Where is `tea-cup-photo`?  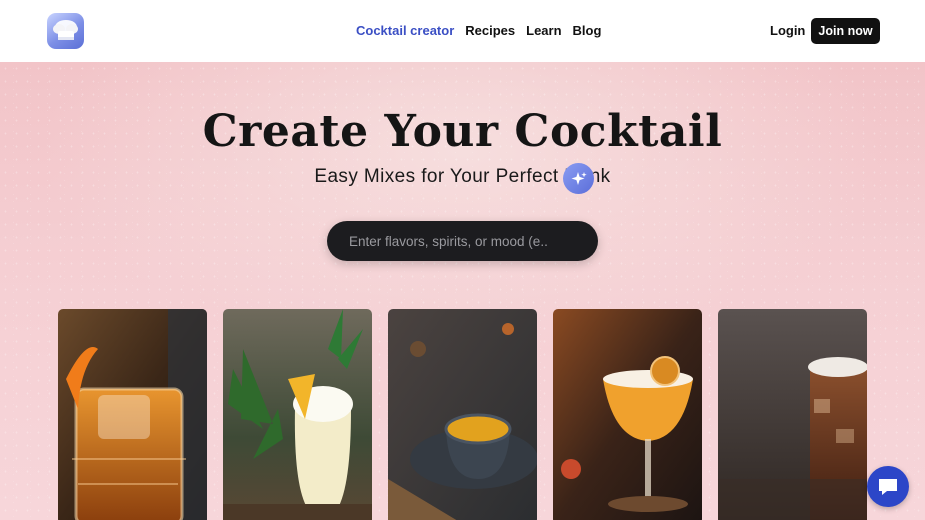 tea-cup-photo is located at coordinates (462, 414).